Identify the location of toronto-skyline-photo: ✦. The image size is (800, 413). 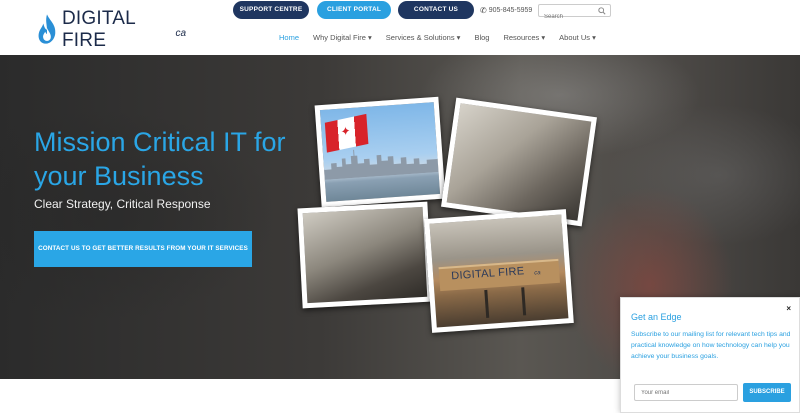
(380, 152).